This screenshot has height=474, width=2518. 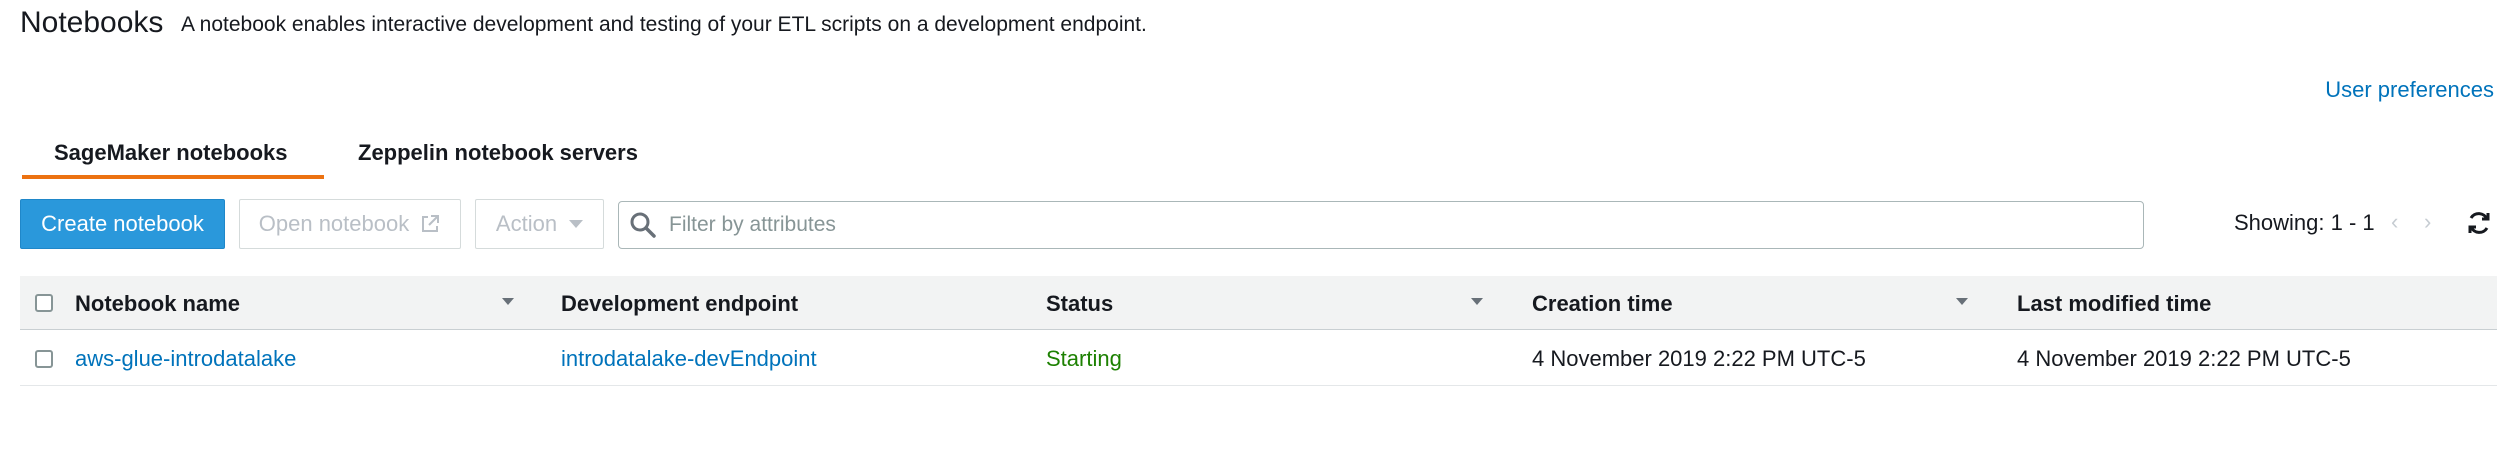 What do you see at coordinates (679, 304) in the screenshot?
I see `column-header-development-endpoint: Development endpoint` at bounding box center [679, 304].